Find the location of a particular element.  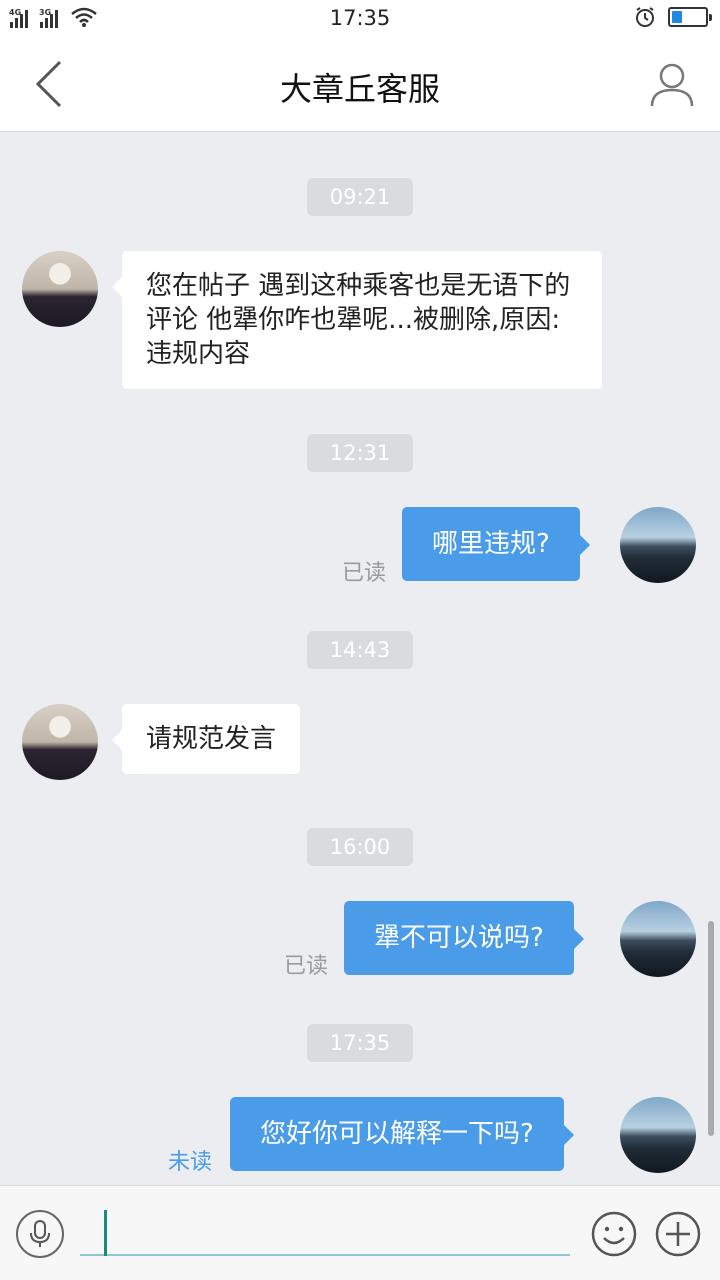

emoji-icon is located at coordinates (614, 1234).